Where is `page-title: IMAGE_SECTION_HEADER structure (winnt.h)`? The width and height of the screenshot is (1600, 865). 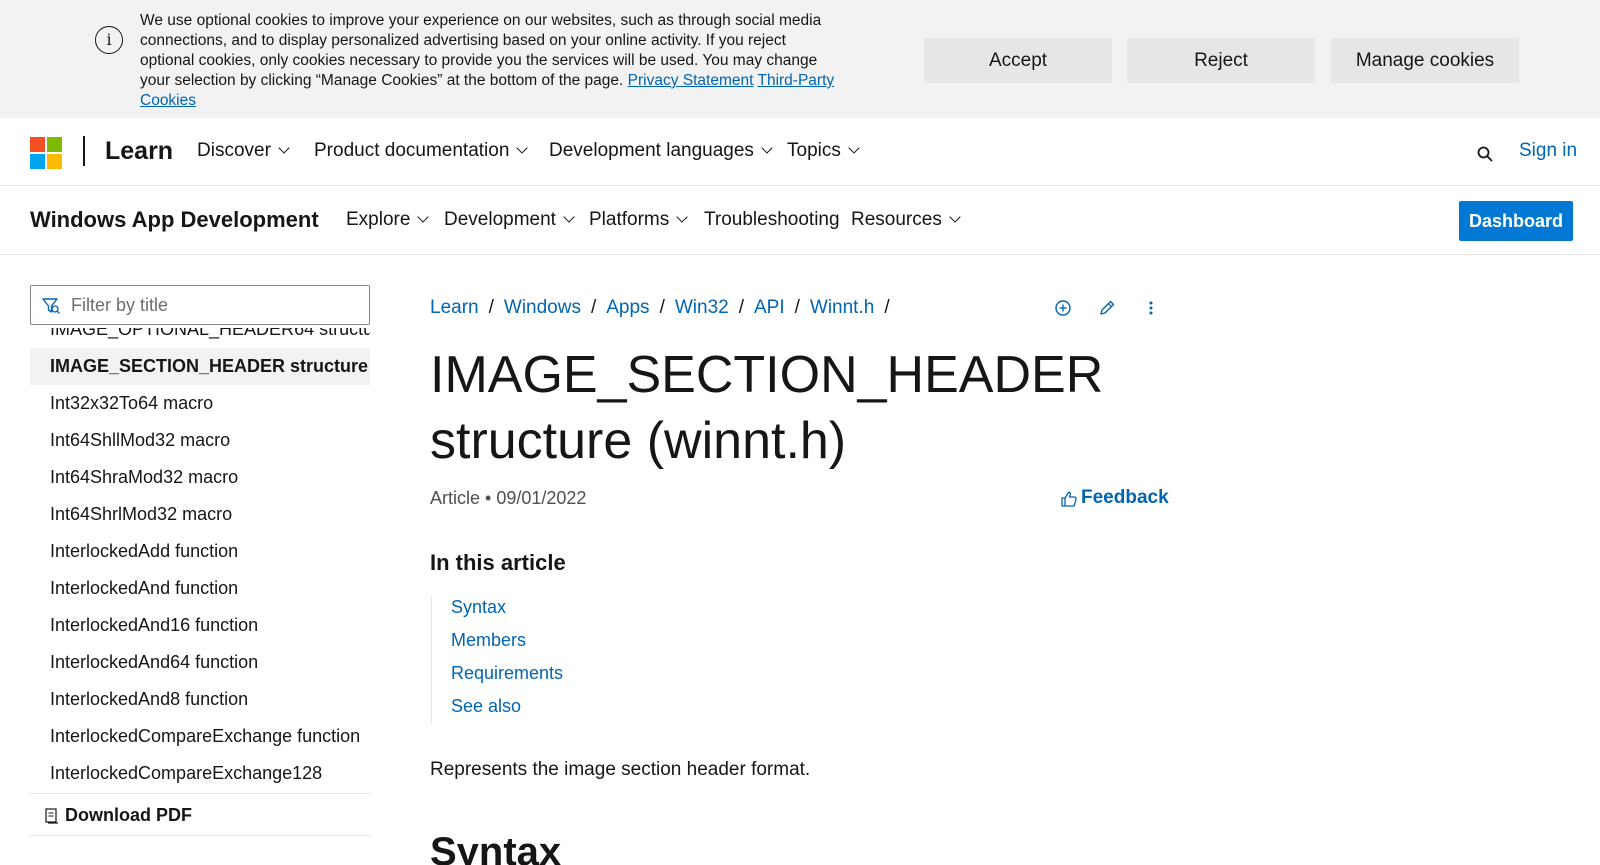
page-title: IMAGE_SECTION_HEADER structure (winnt.h) is located at coordinates (766, 408).